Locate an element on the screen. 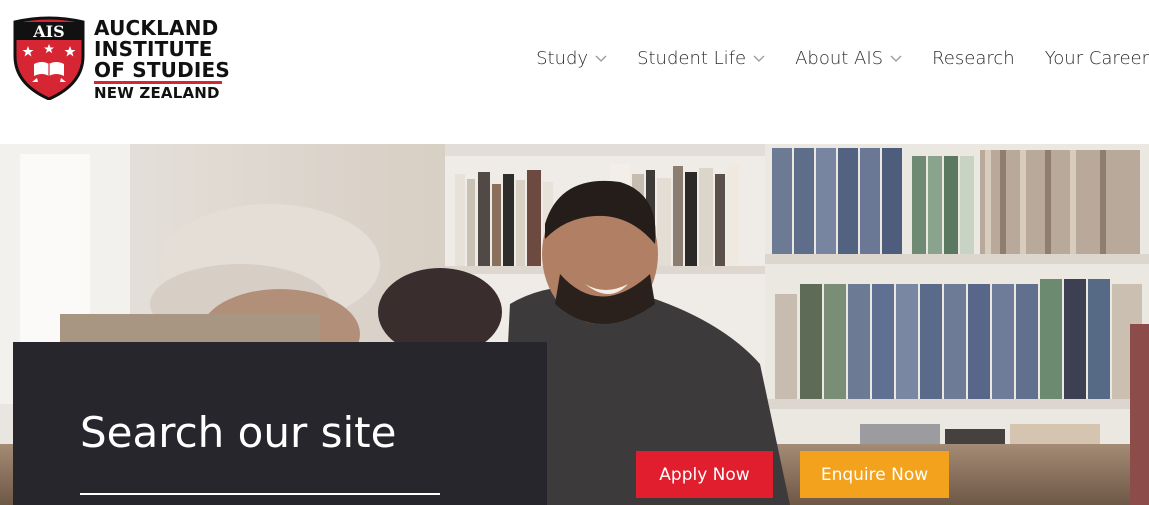 This screenshot has height=505, width=1149. apply-now-button: Apply Now is located at coordinates (704, 474).